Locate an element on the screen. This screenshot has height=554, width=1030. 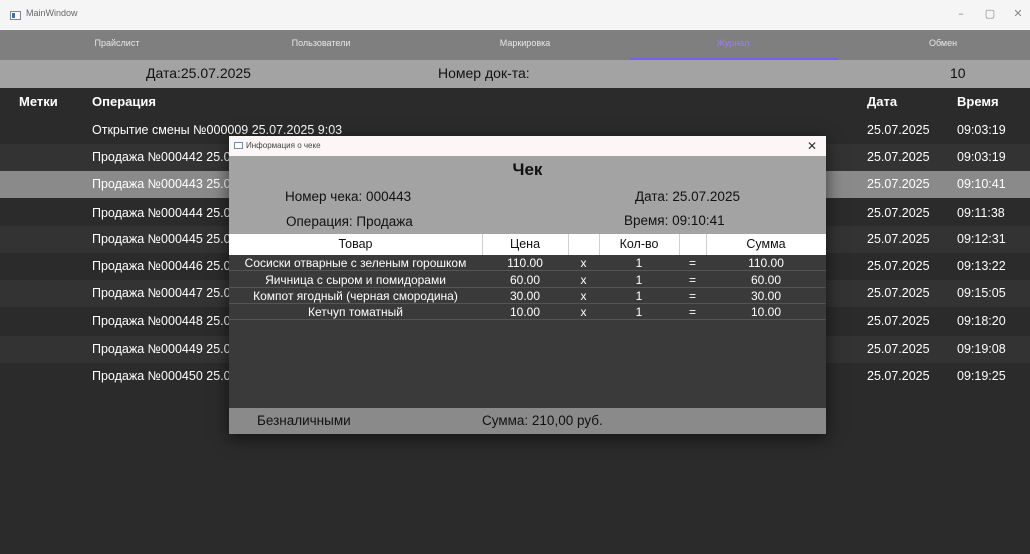
maximize-icon: ▢ is located at coordinates (990, 13).